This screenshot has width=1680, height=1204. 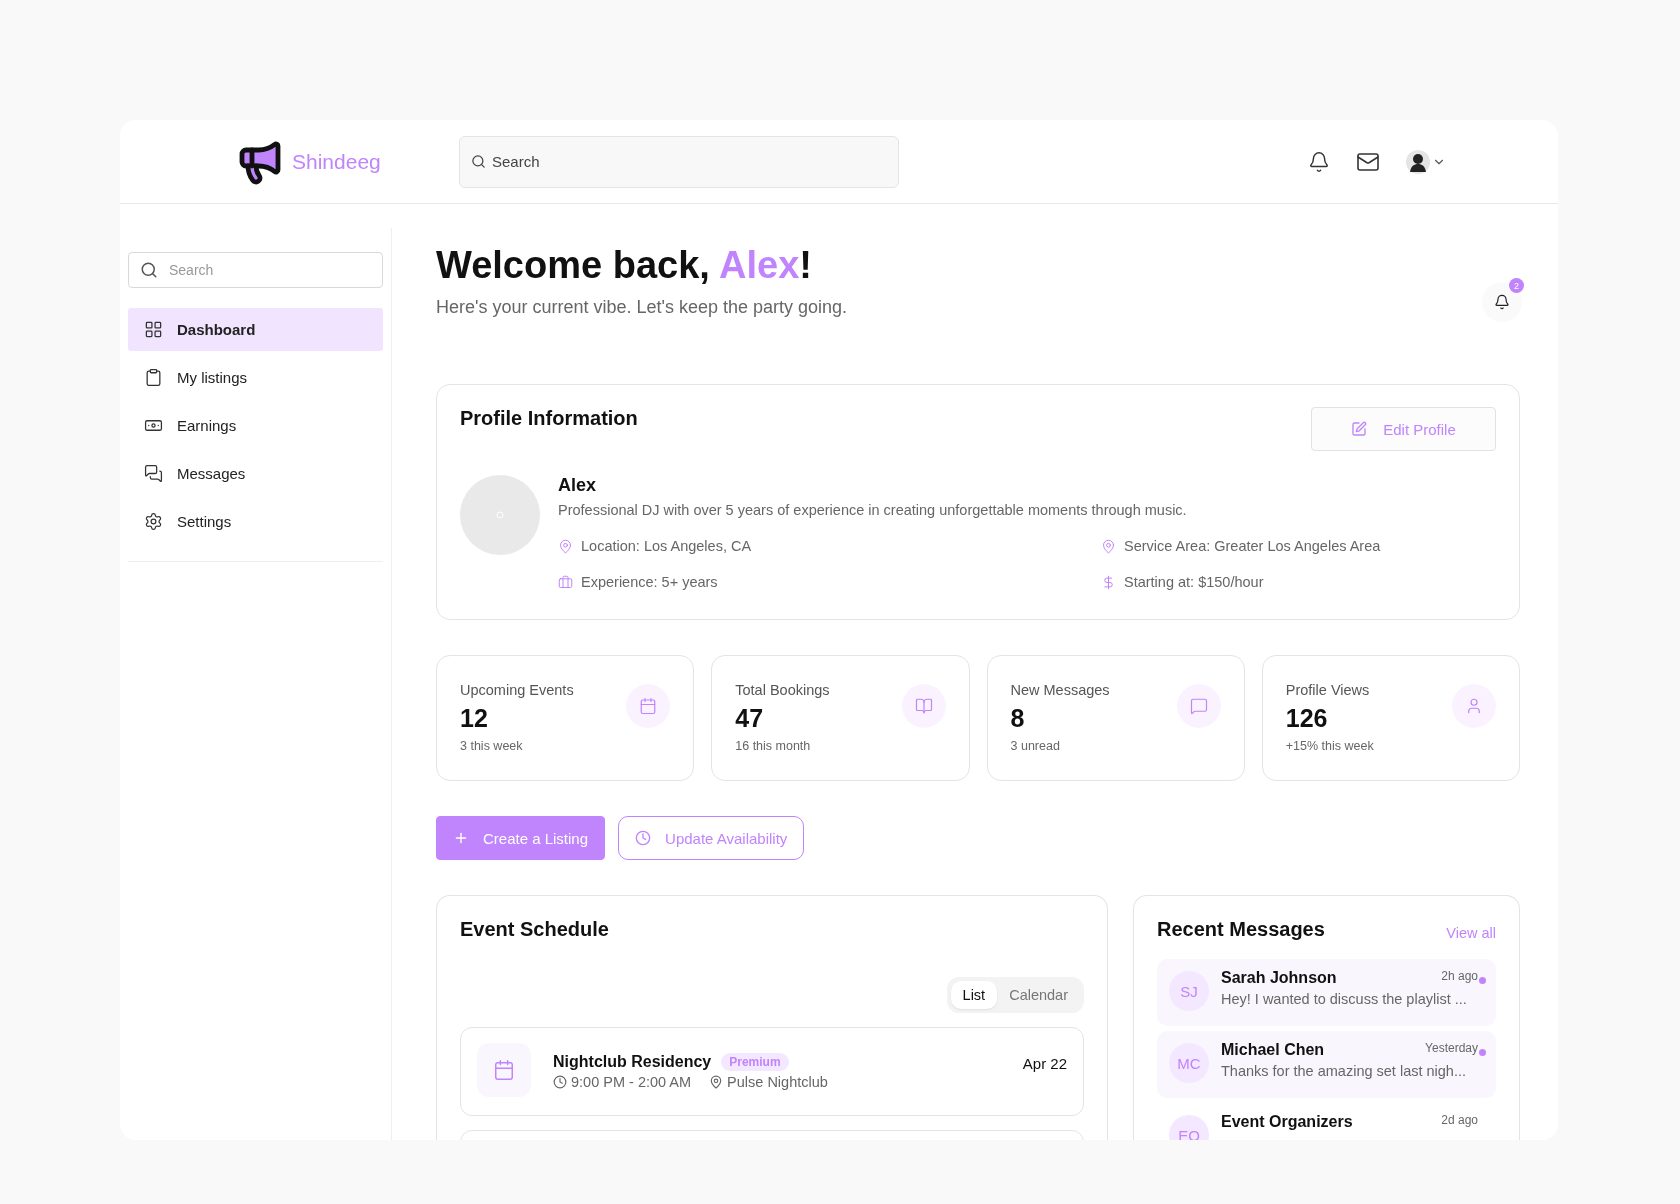 What do you see at coordinates (1108, 582) in the screenshot?
I see `dollar-icon` at bounding box center [1108, 582].